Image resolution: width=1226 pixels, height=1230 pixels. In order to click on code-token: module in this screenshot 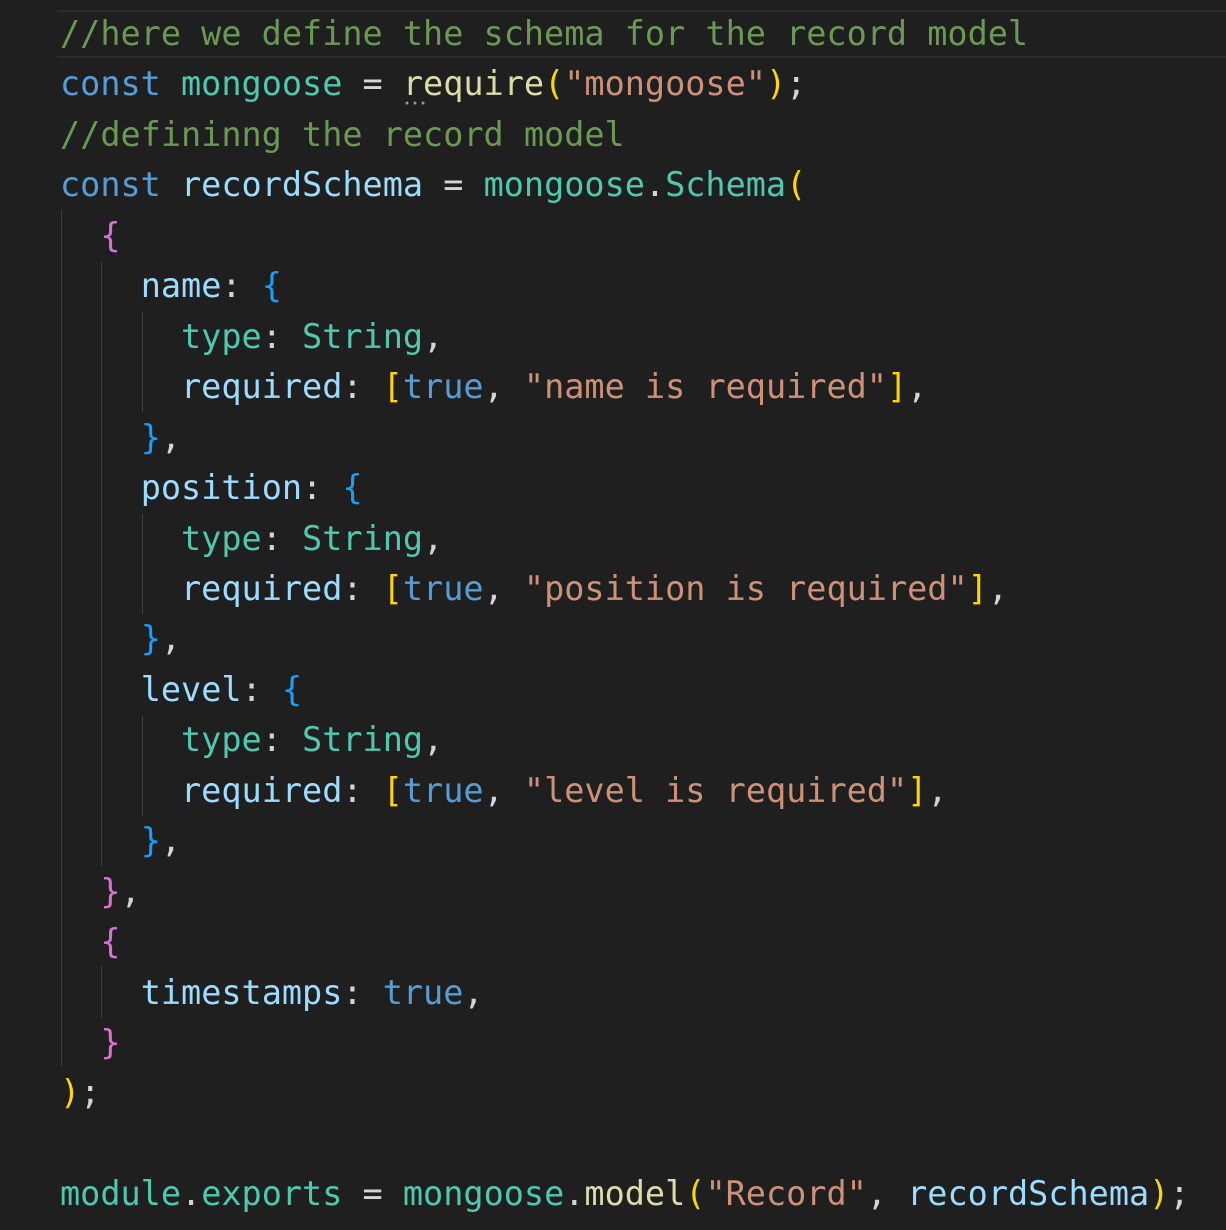, I will do `click(121, 1194)`.